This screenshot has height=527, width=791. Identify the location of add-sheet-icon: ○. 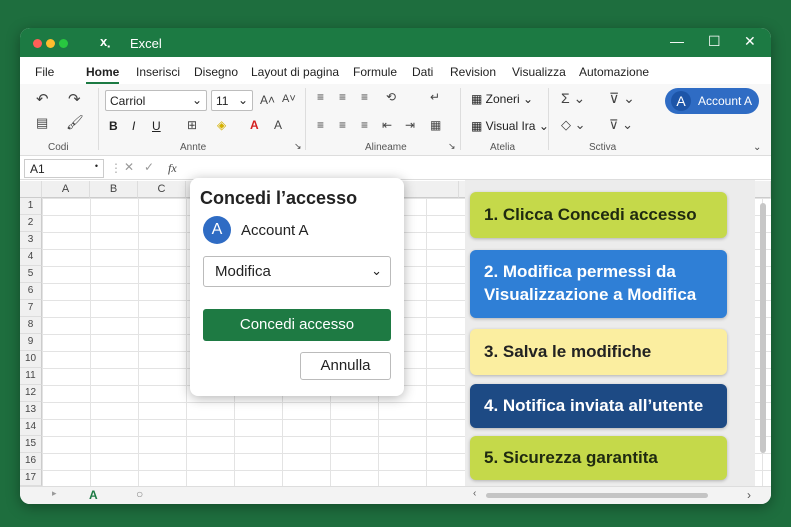
(139, 494).